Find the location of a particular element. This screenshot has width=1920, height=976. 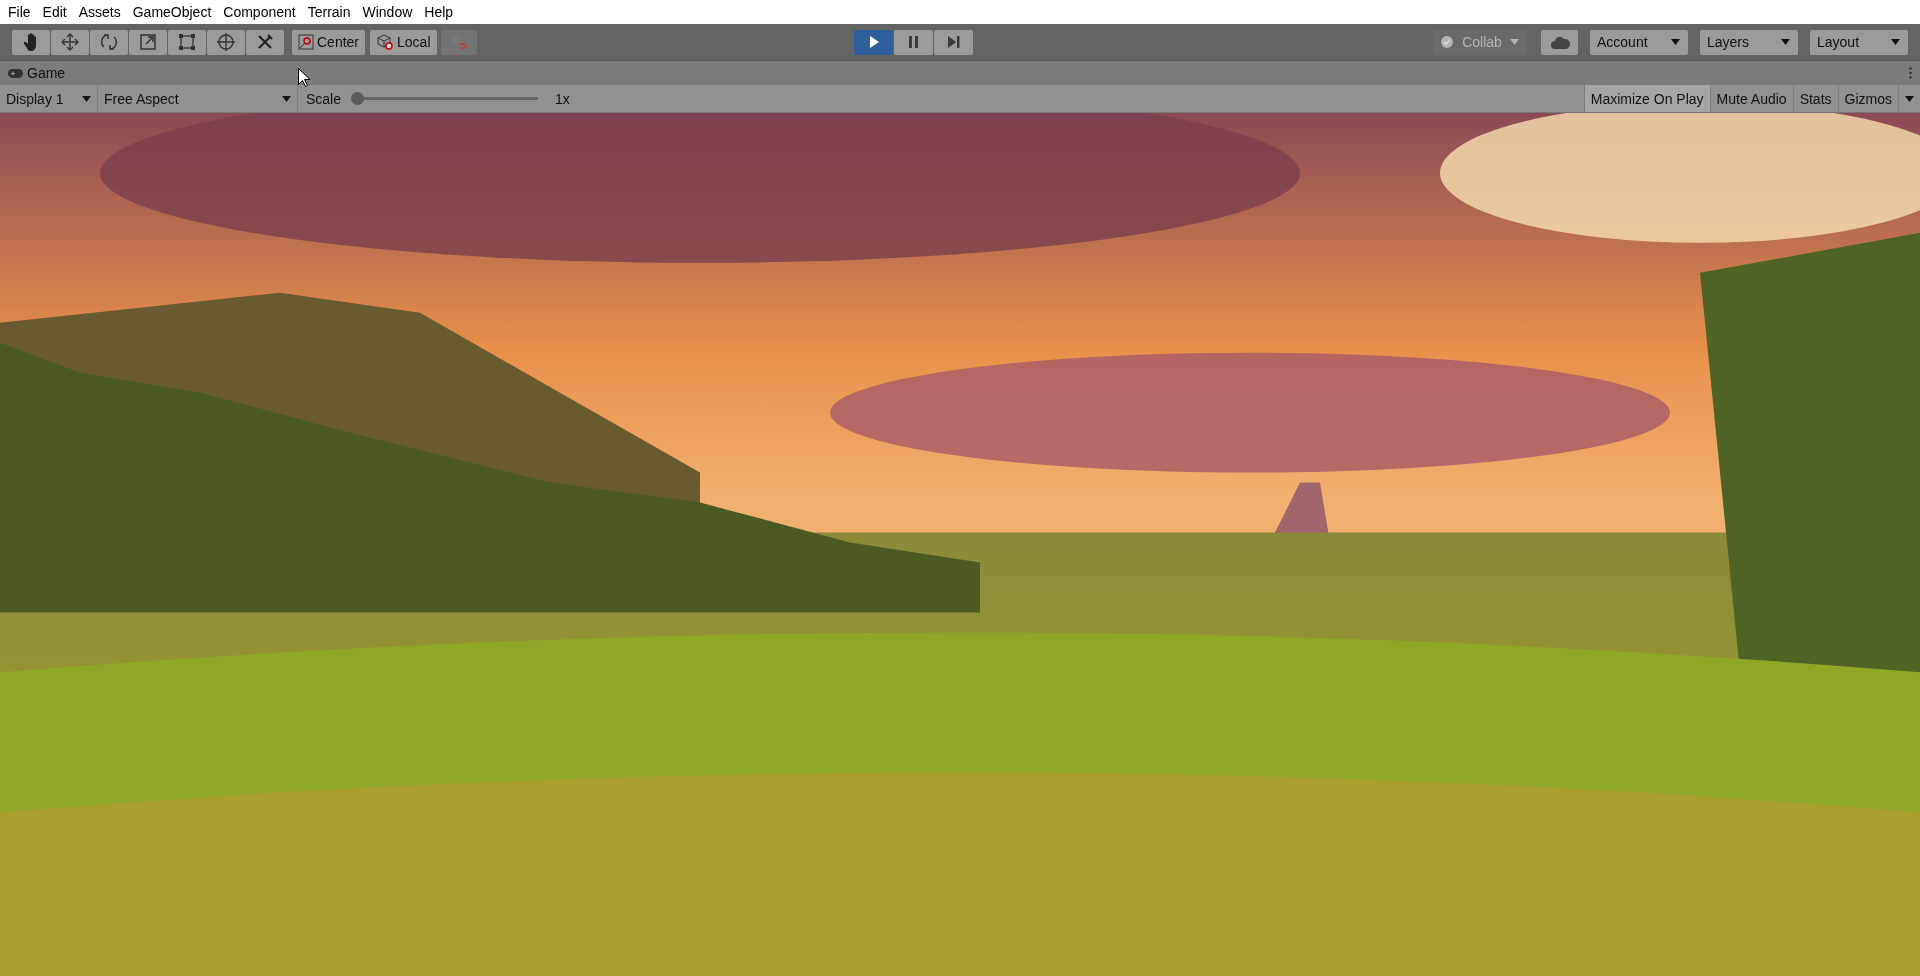

pause-button is located at coordinates (913, 42).